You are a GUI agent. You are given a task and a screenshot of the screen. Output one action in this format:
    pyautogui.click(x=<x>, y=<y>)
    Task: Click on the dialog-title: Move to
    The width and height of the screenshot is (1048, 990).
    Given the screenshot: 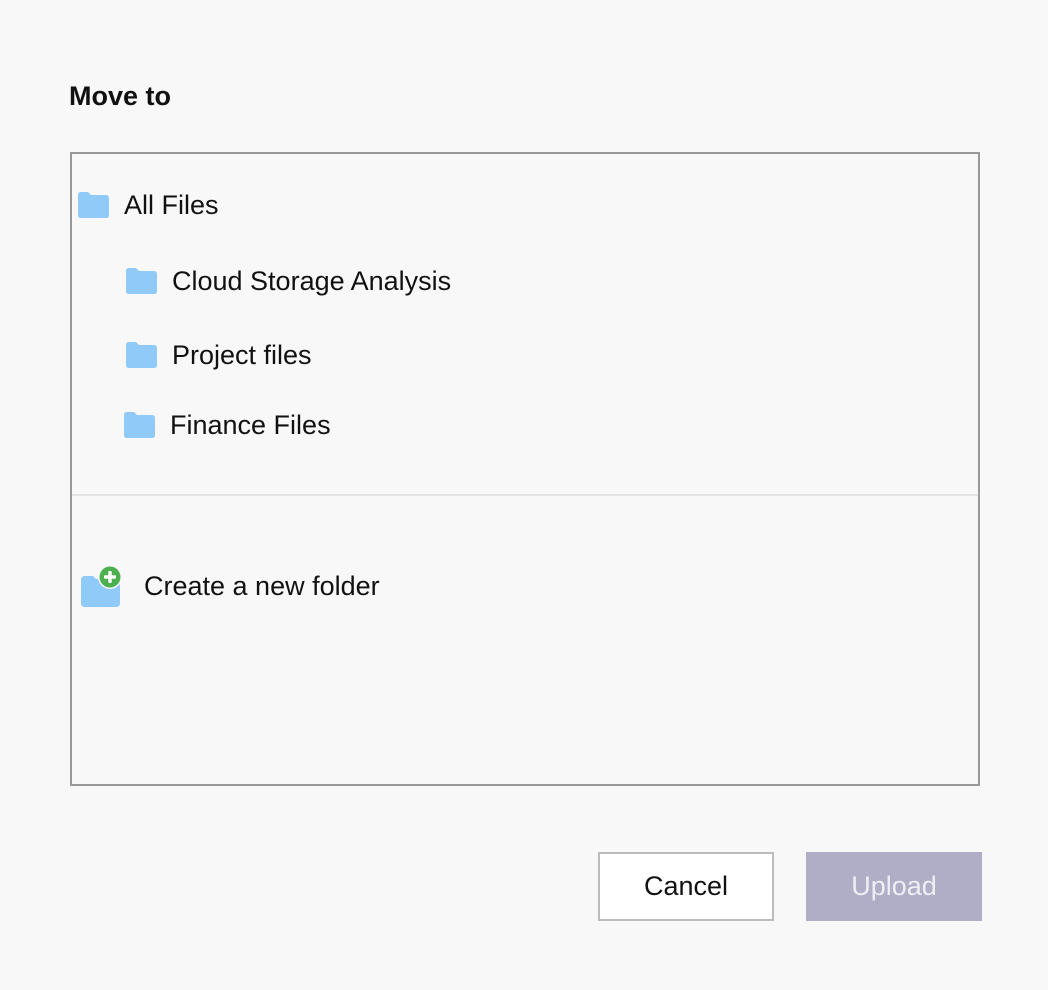 What is the action you would take?
    pyautogui.click(x=120, y=96)
    